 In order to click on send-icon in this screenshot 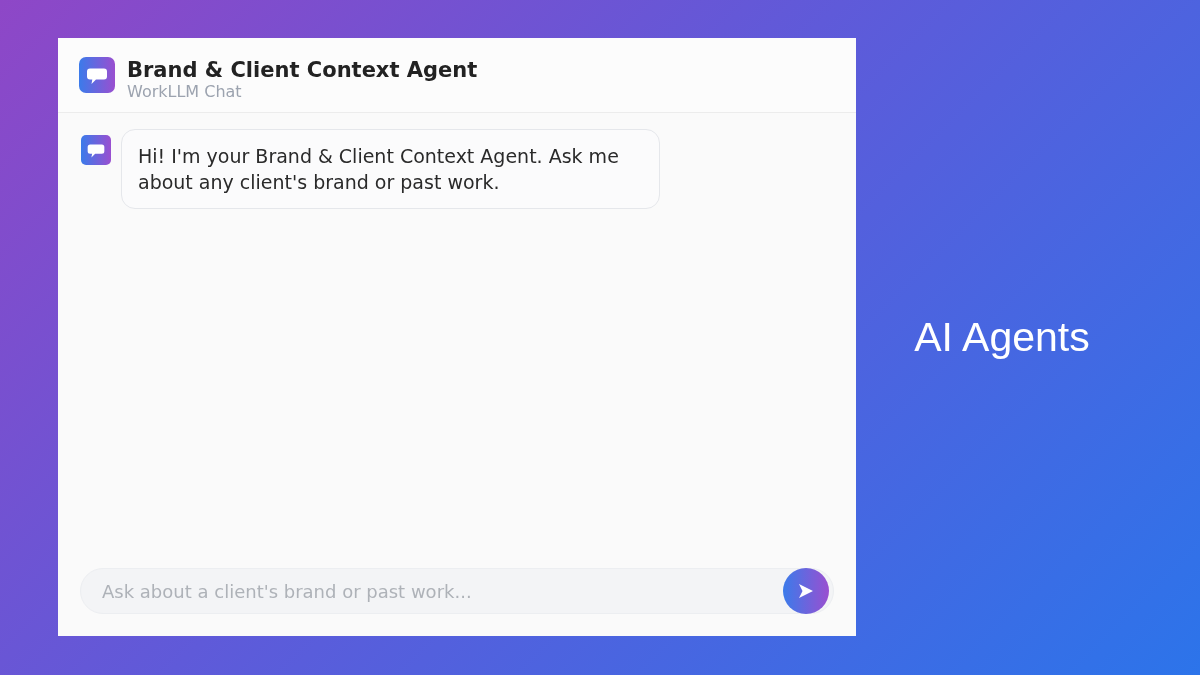, I will do `click(806, 591)`.